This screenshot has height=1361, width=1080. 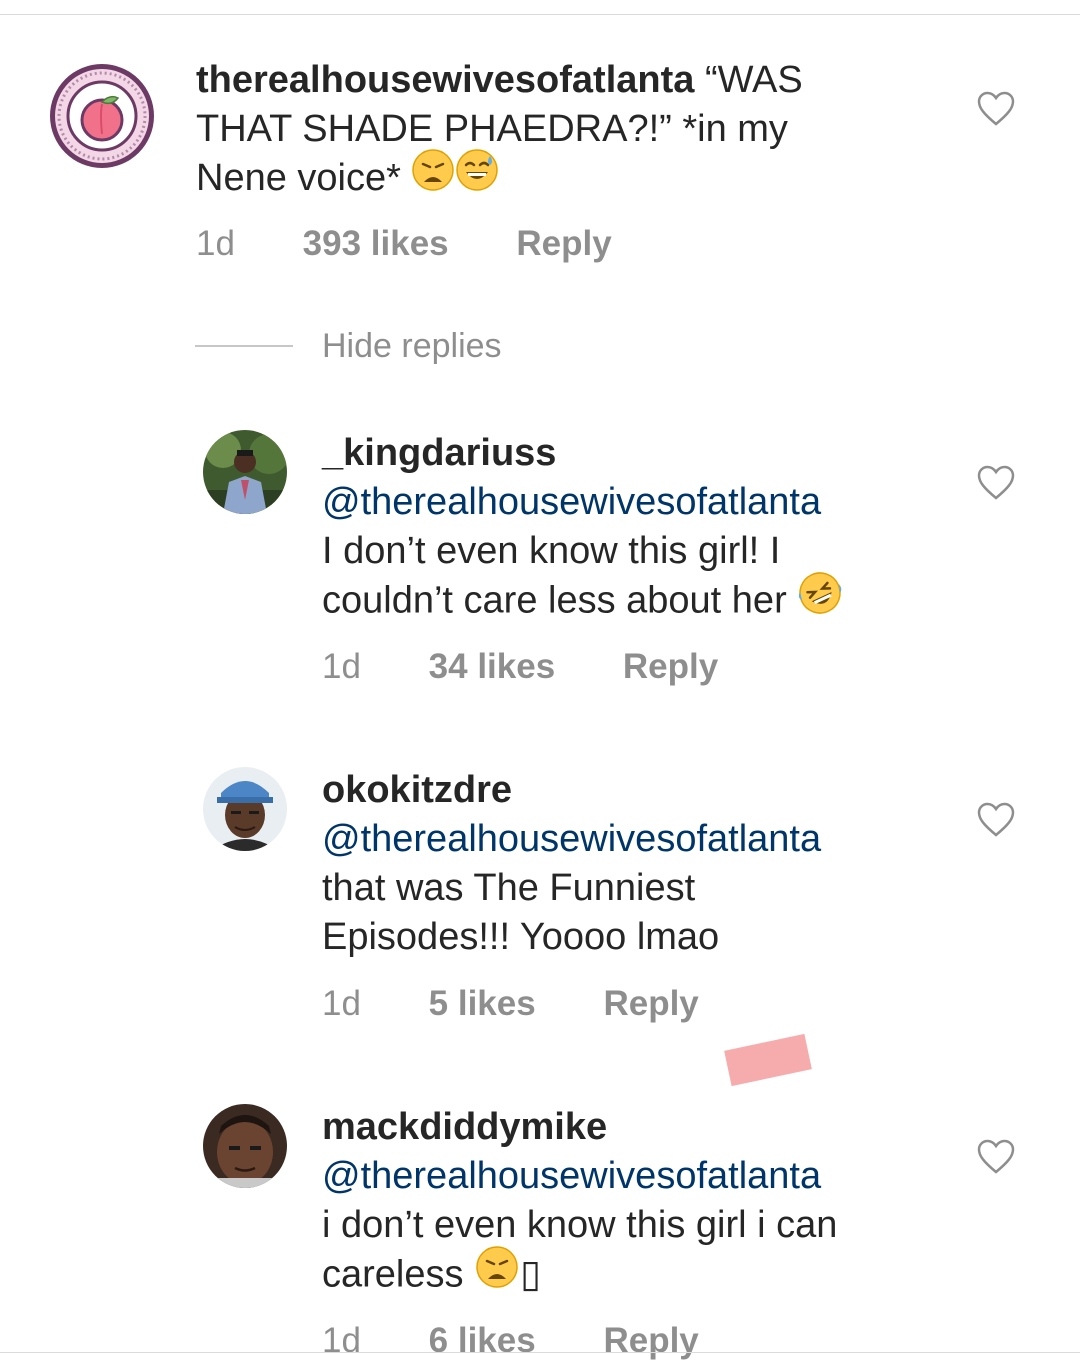 What do you see at coordinates (820, 599) in the screenshot?
I see `rolling-laughing-emoji-icon` at bounding box center [820, 599].